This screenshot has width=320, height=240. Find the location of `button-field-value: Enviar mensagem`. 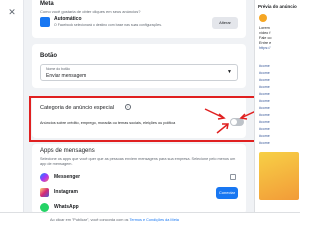

button-field-value: Enviar mensagem is located at coordinates (66, 76).